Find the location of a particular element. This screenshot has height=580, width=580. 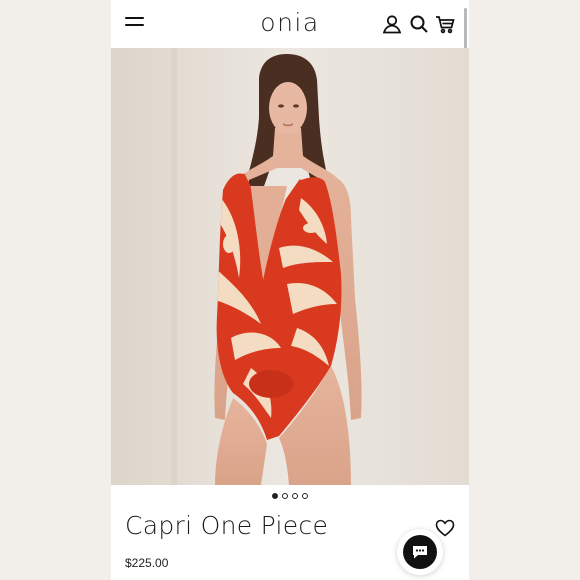

search-icon is located at coordinates (419, 24).